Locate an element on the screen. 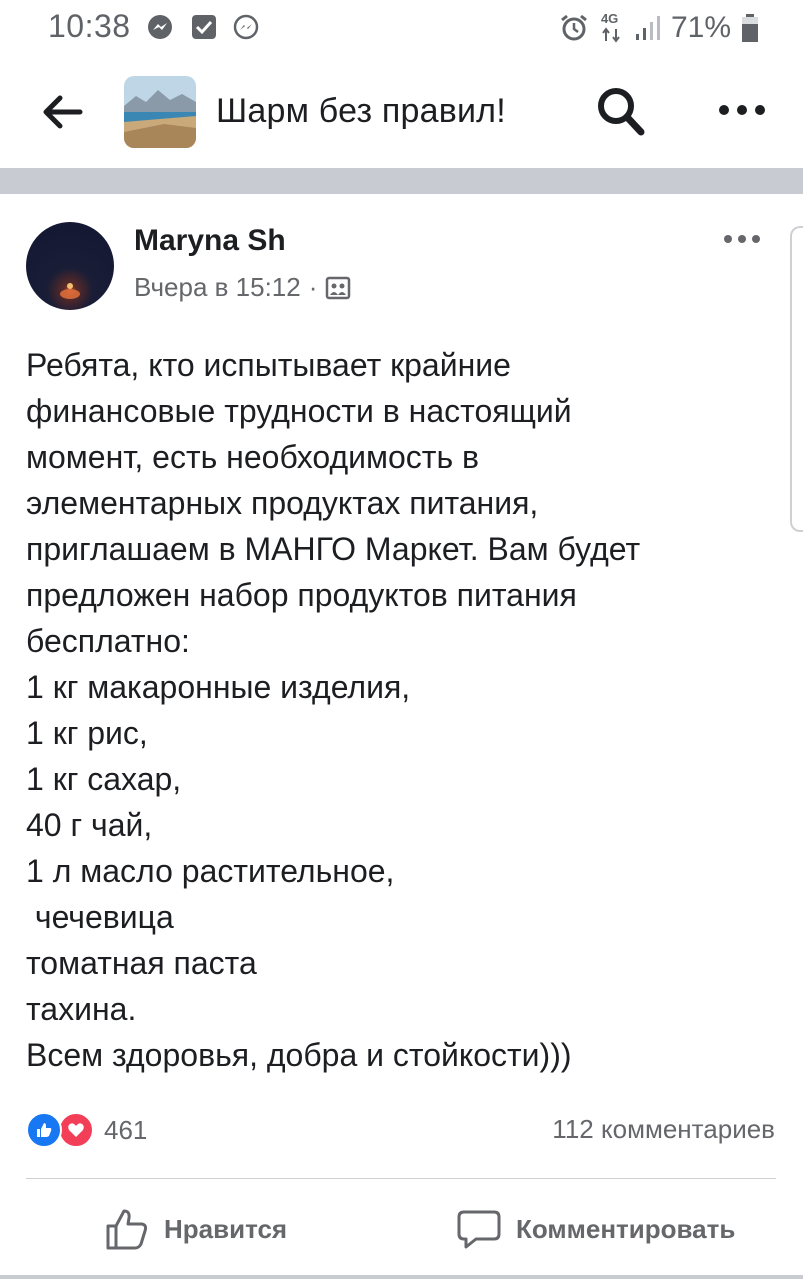  post-line: Всем здоровья, добра и стойкости))) is located at coordinates (299, 1055).